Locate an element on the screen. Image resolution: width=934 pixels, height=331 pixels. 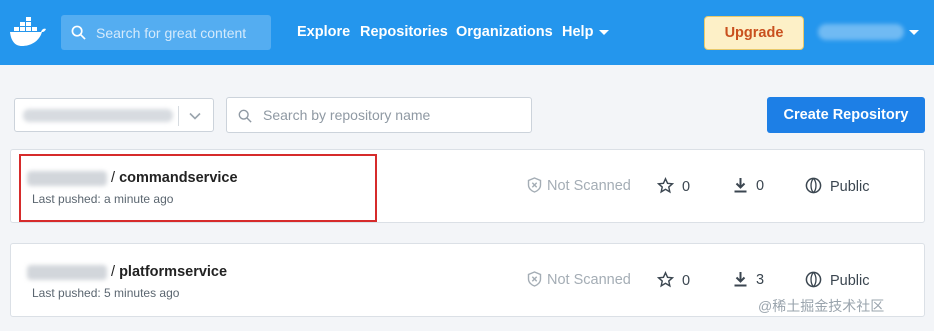
namespace-select is located at coordinates (114, 115).